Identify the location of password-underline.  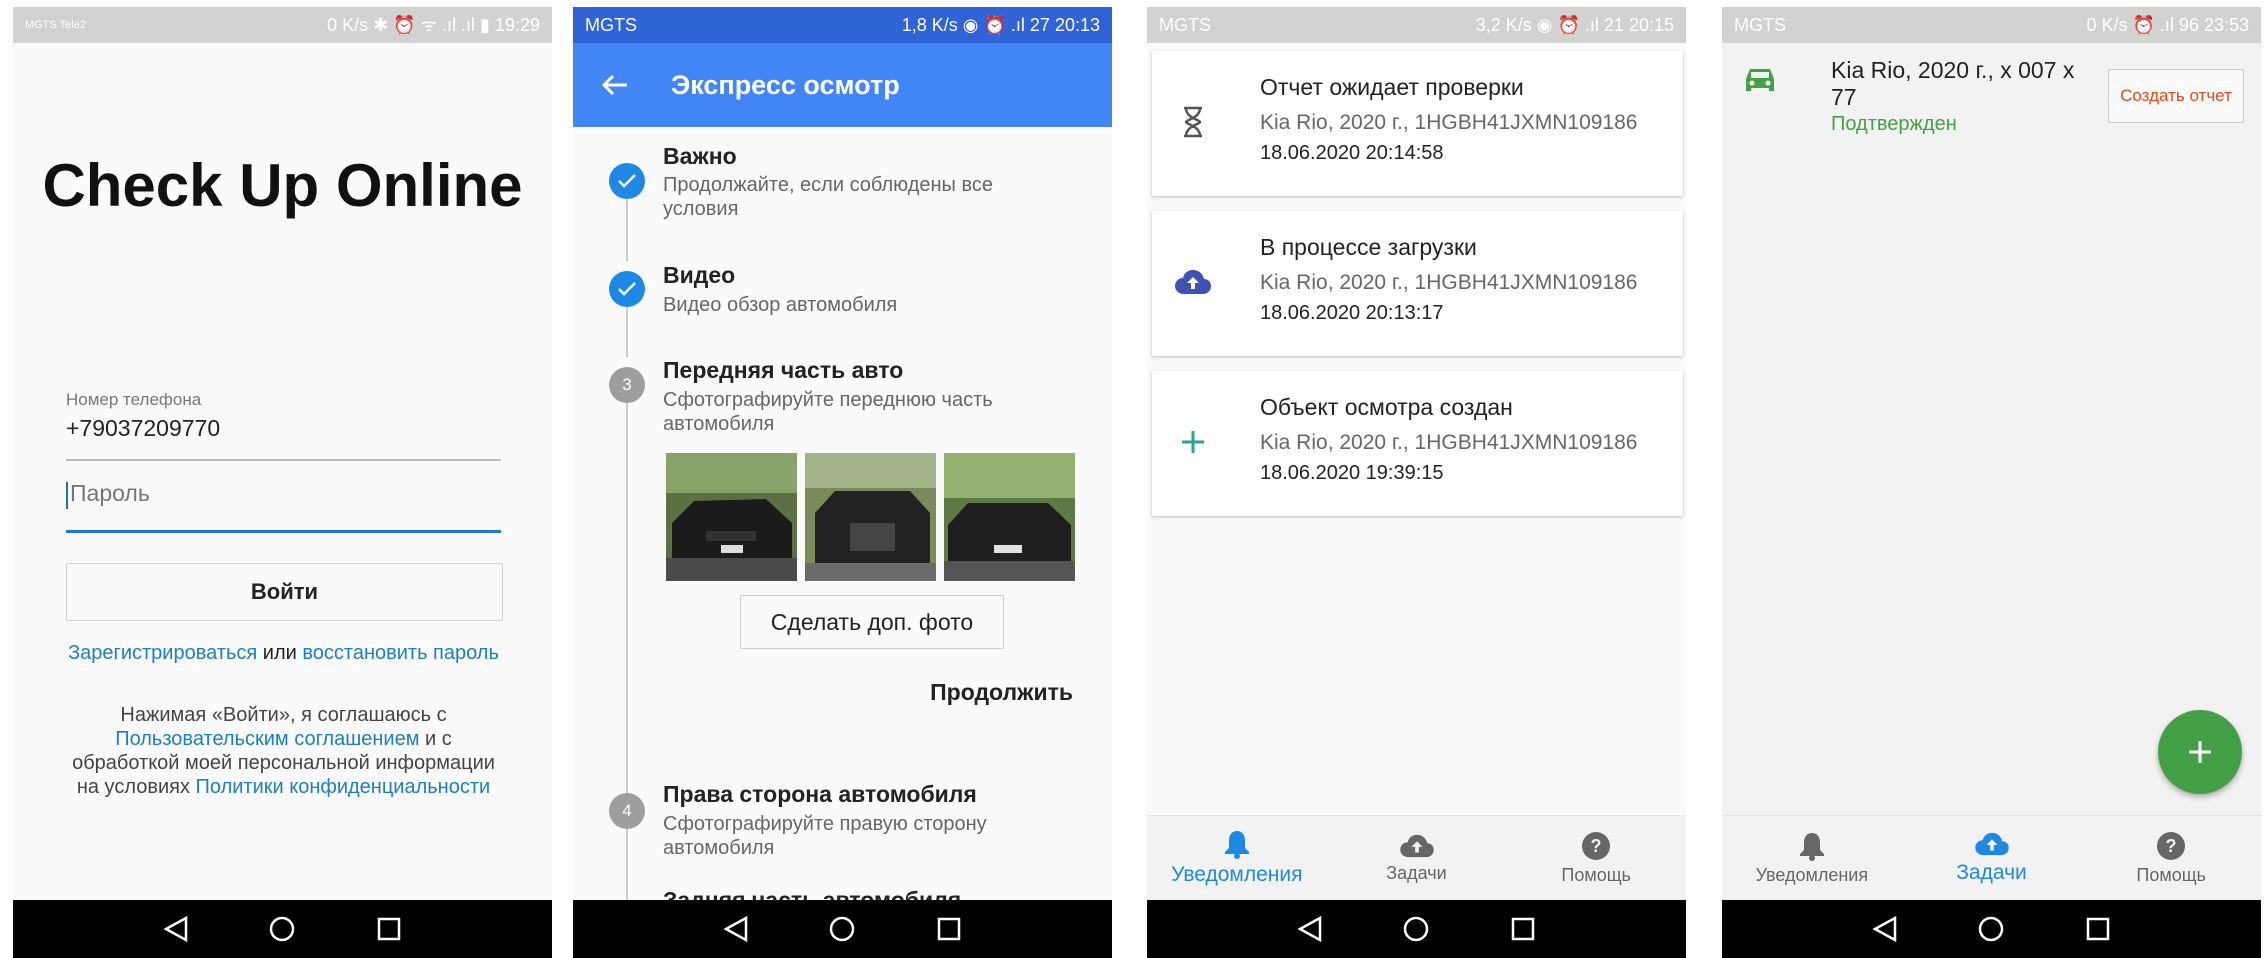
(283, 531).